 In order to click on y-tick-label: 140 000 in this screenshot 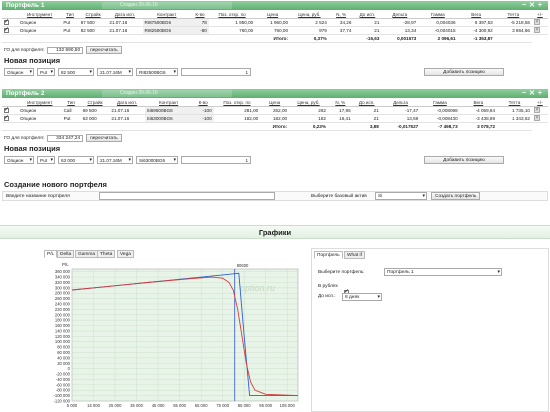, I will do `click(63, 330)`.